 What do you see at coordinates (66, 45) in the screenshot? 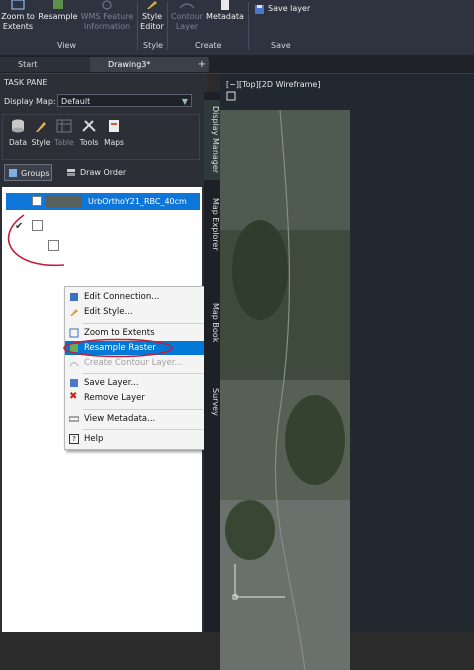
I see `group-label-view: View` at bounding box center [66, 45].